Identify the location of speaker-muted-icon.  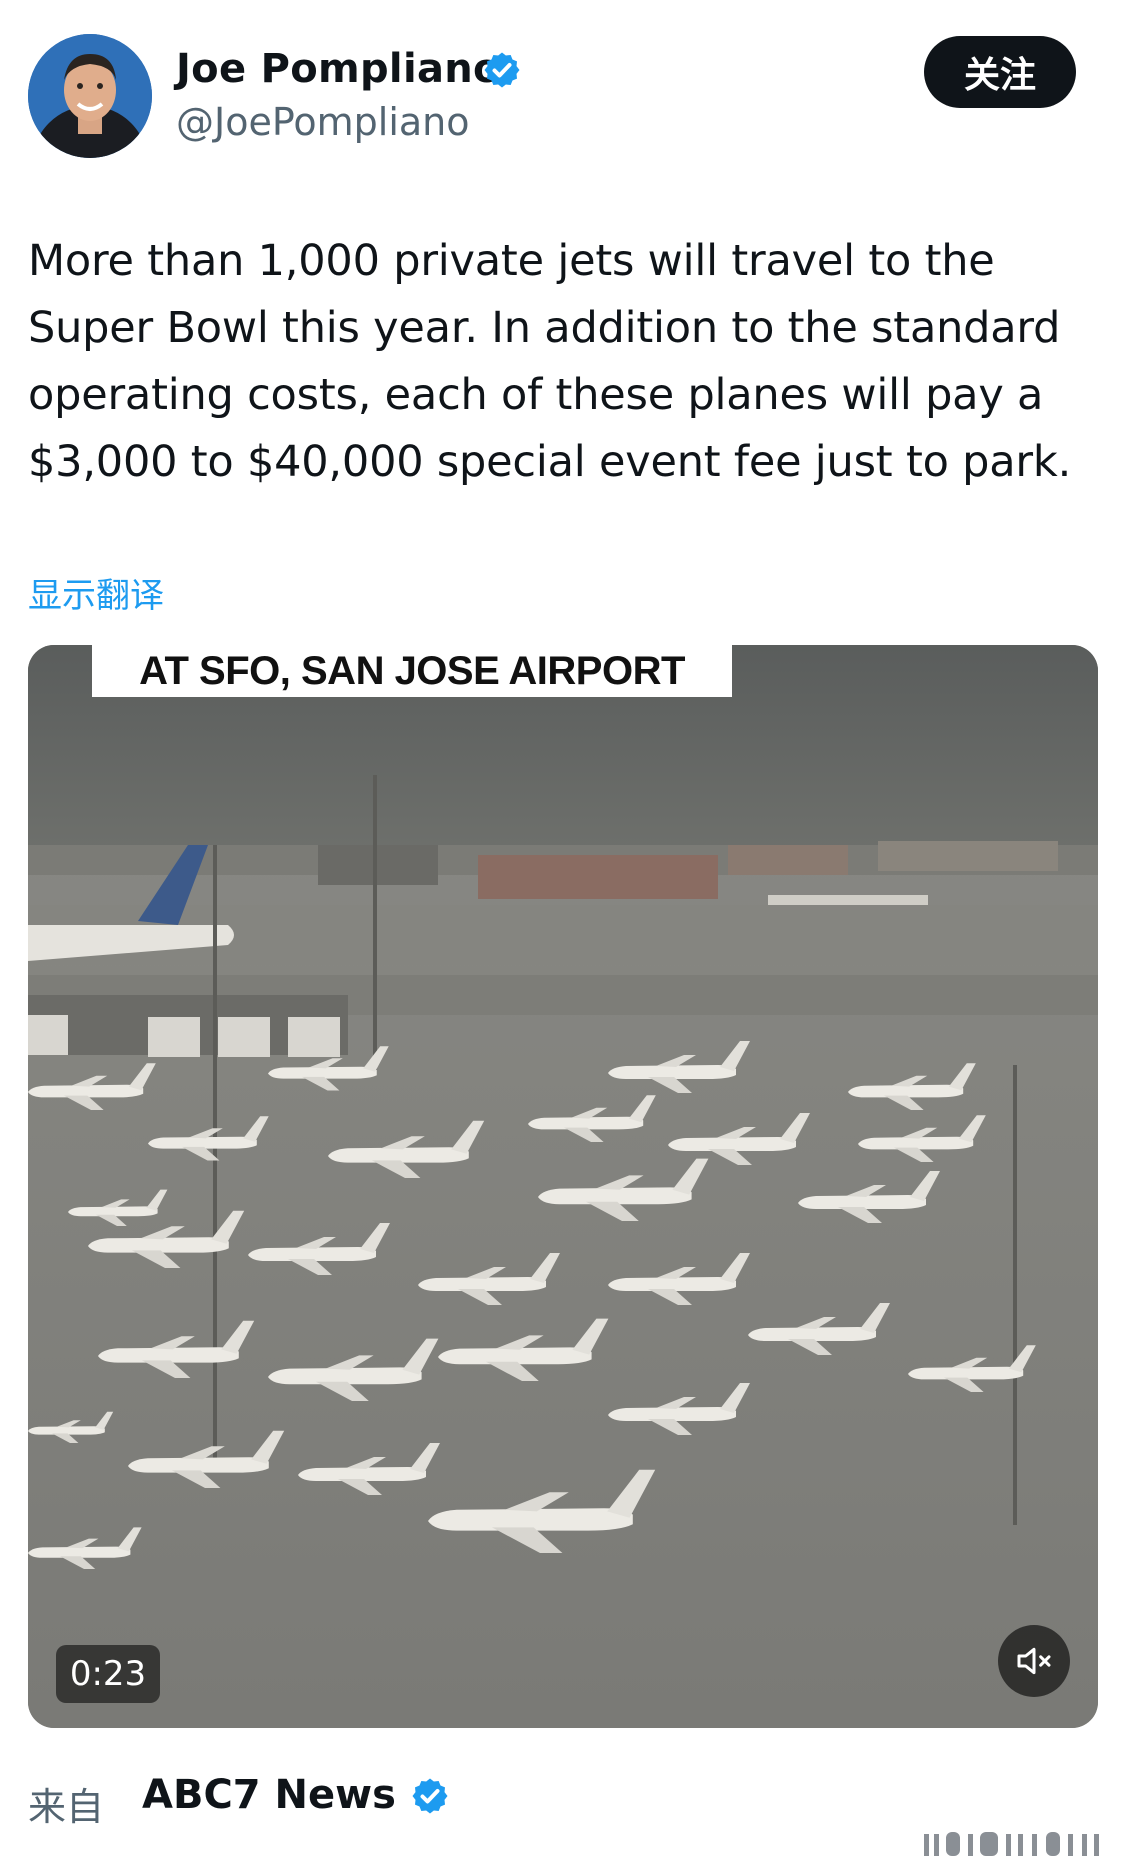
(1034, 1661).